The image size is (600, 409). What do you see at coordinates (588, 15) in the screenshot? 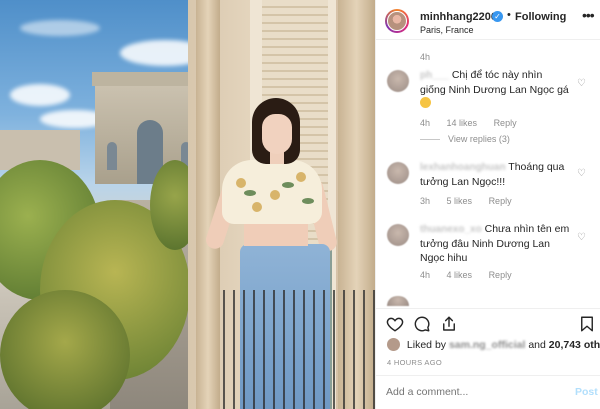
I see `more-options-icon: •••` at bounding box center [588, 15].